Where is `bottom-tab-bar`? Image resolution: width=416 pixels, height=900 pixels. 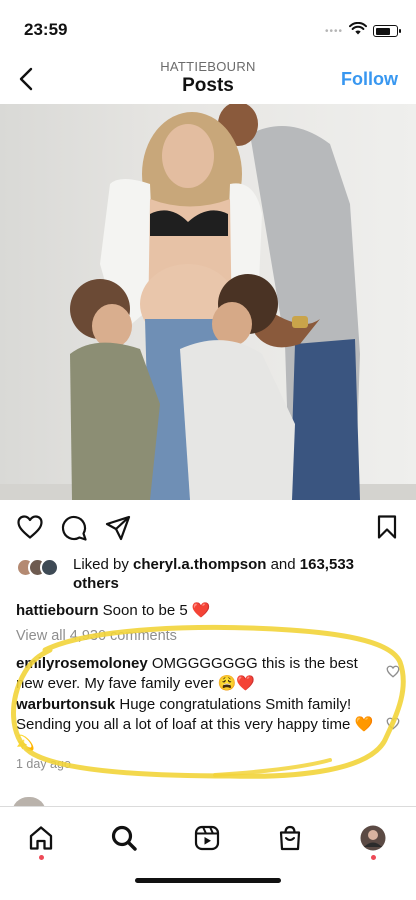
bottom-tab-bar is located at coordinates (208, 853).